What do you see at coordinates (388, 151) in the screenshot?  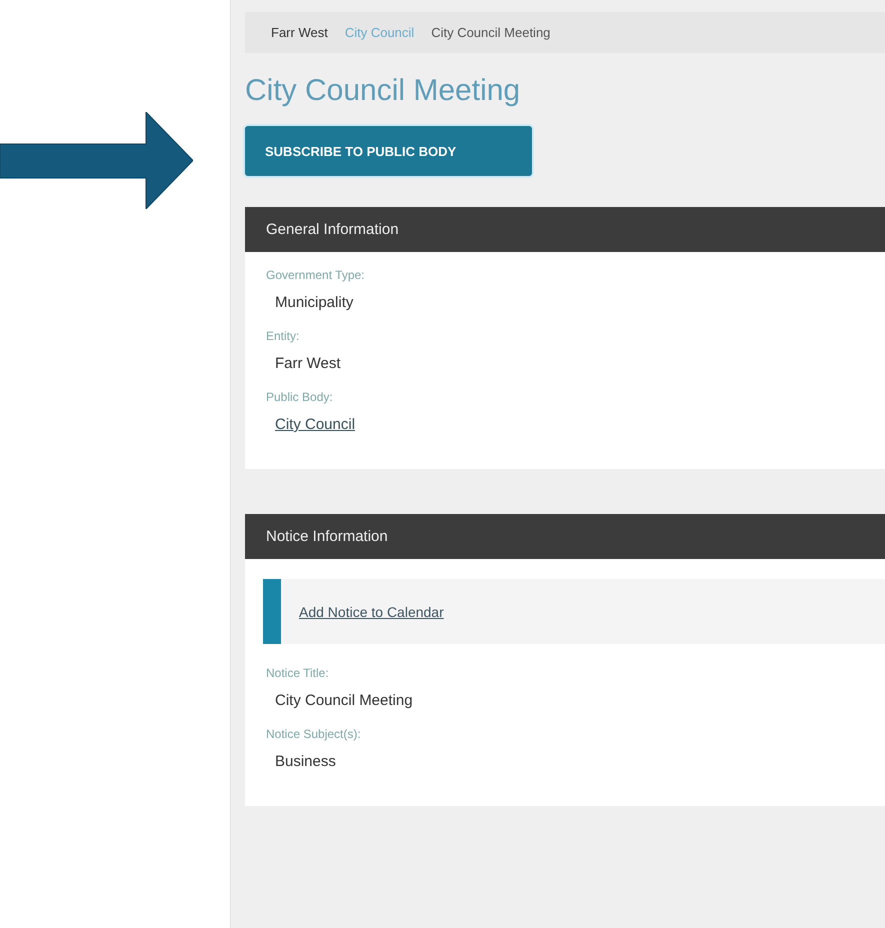 I see `subscribe-button: SUBSCRIBE TO PUBLIC BODY` at bounding box center [388, 151].